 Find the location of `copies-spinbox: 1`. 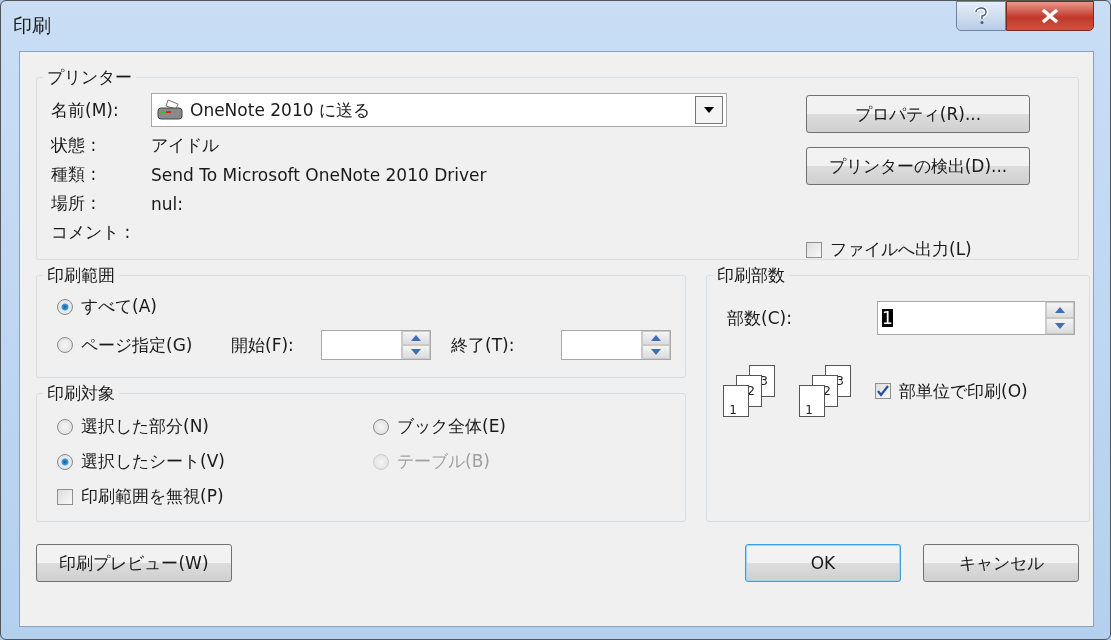

copies-spinbox: 1 is located at coordinates (976, 318).